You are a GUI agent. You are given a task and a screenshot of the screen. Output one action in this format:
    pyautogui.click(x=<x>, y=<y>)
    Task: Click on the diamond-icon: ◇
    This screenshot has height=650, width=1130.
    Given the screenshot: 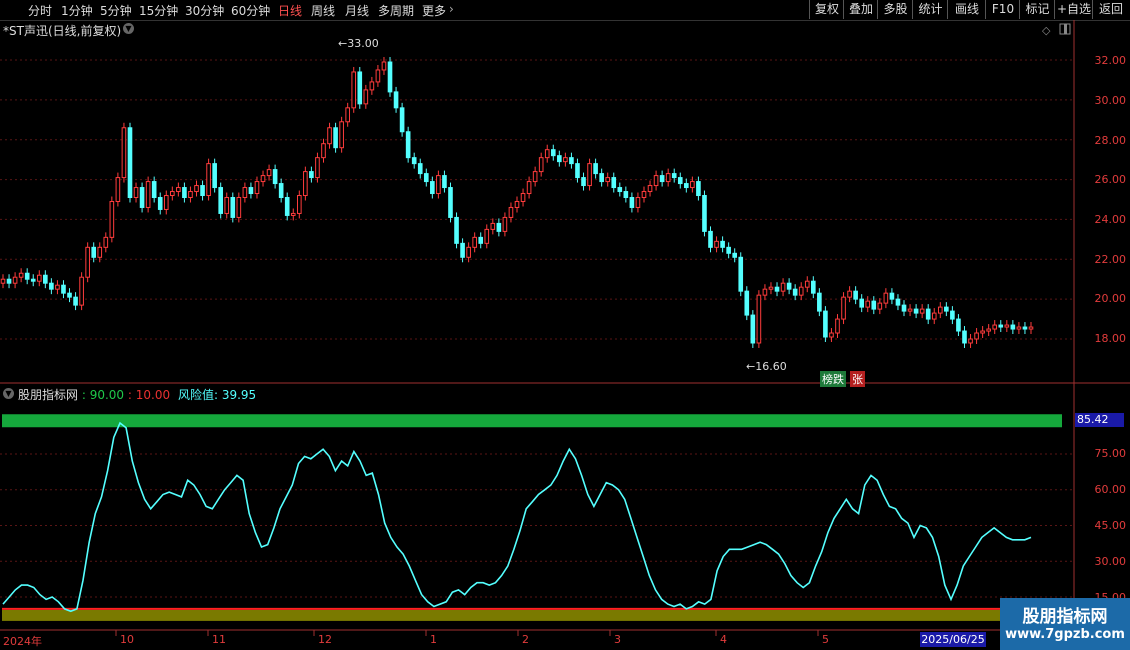 What is the action you would take?
    pyautogui.click(x=1046, y=30)
    